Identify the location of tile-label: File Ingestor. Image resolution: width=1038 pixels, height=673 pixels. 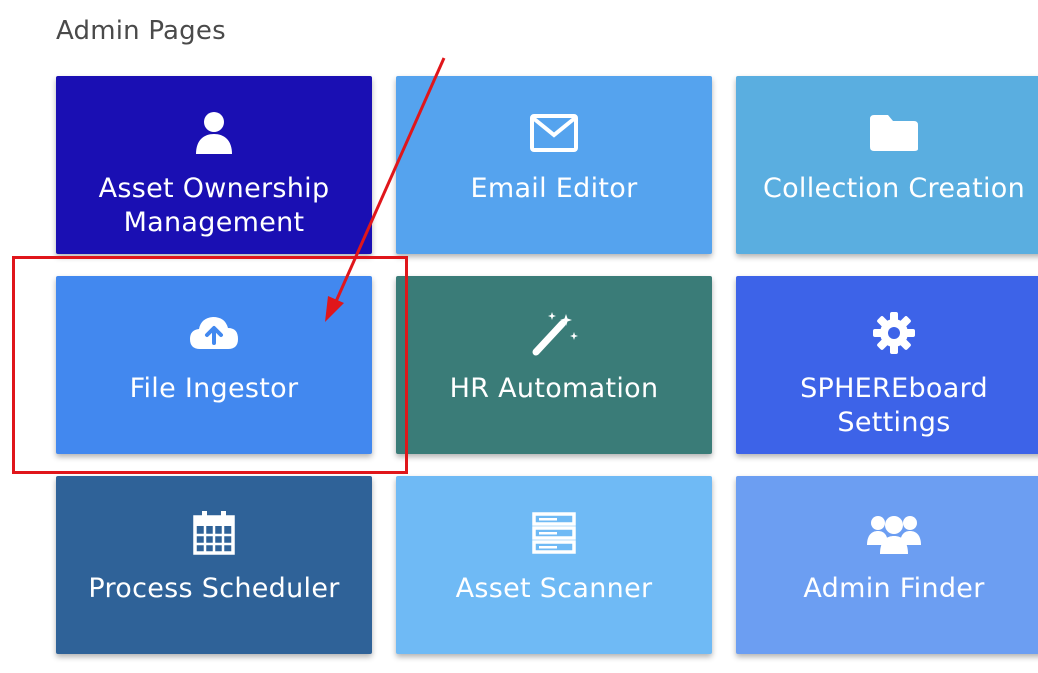
(214, 388).